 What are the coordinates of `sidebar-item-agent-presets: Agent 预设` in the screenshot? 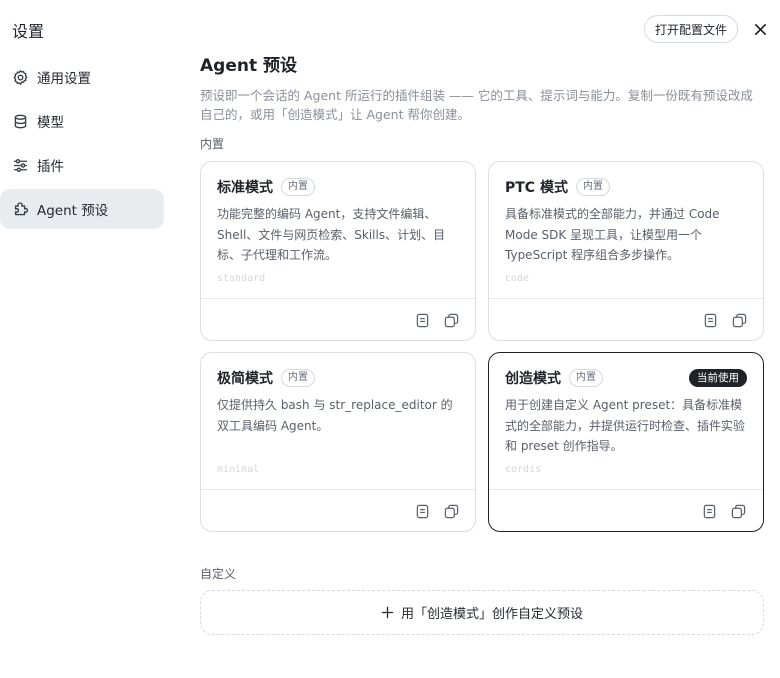 It's located at (82, 209).